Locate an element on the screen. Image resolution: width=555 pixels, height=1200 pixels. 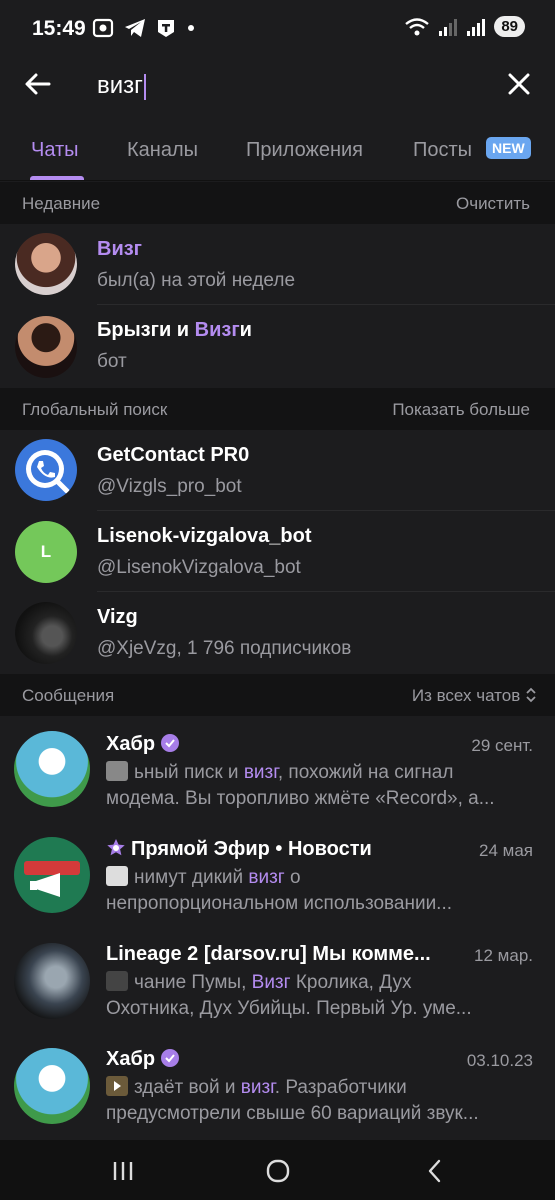
battery-indicator: 89 is located at coordinates (509, 26).